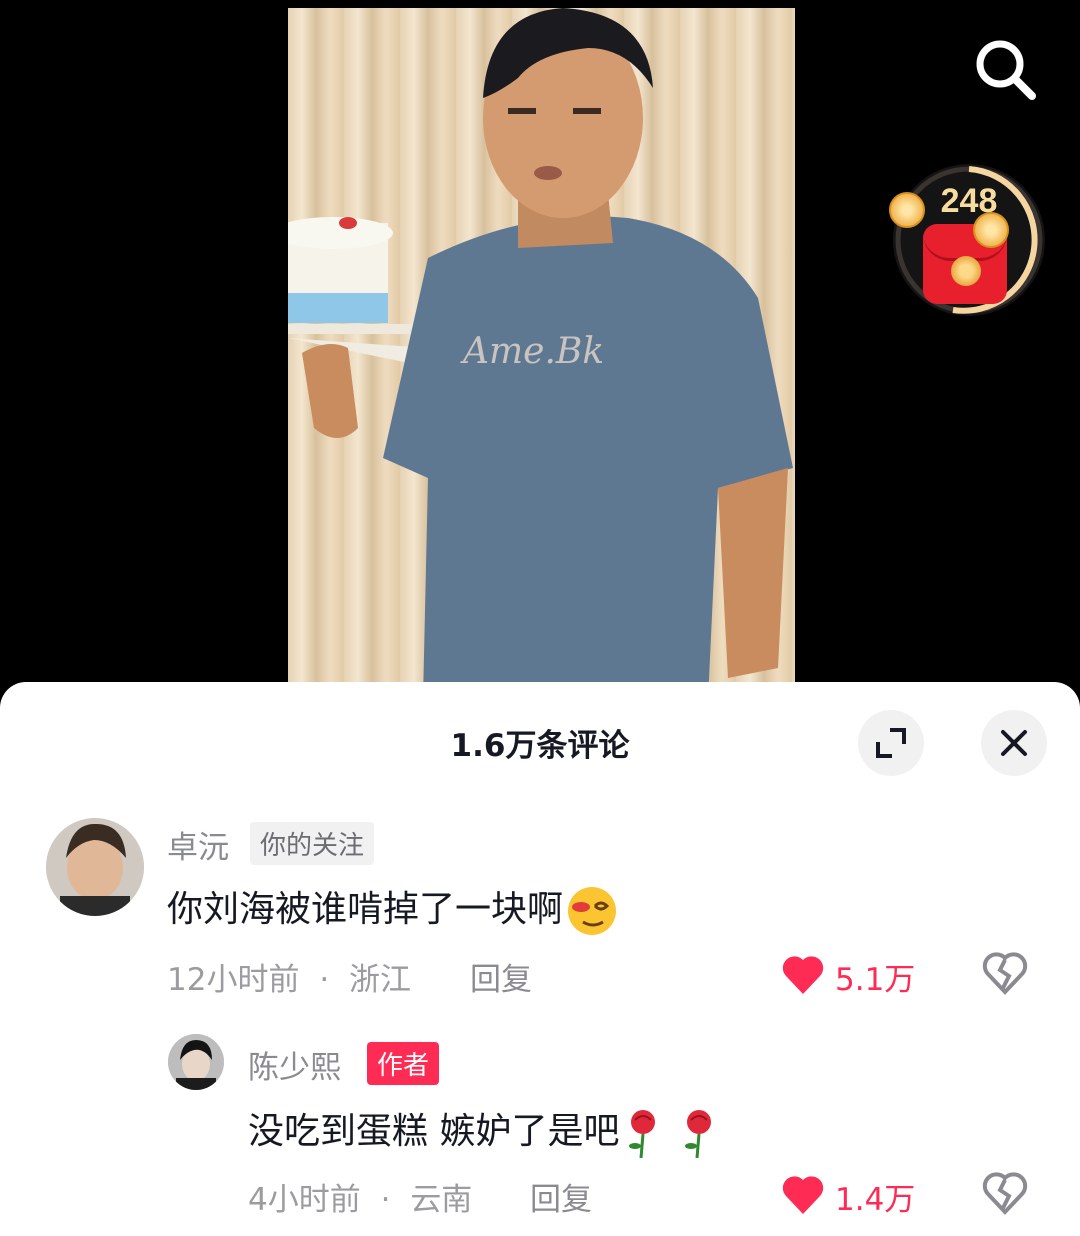 This screenshot has height=1236, width=1080. What do you see at coordinates (380, 980) in the screenshot?
I see `comment-location: 浙江` at bounding box center [380, 980].